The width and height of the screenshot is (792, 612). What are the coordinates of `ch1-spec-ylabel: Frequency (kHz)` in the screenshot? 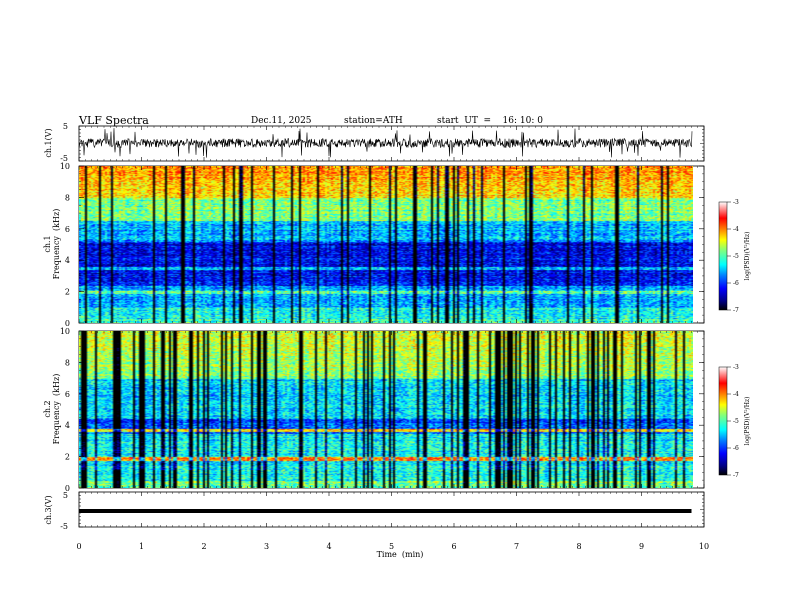 It's located at (56, 244).